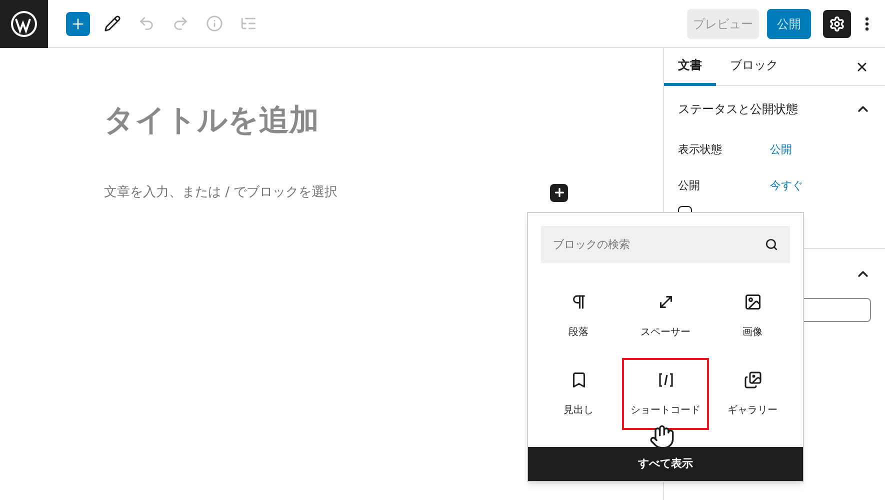  What do you see at coordinates (689, 186) in the screenshot?
I see `row-label: 公開` at bounding box center [689, 186].